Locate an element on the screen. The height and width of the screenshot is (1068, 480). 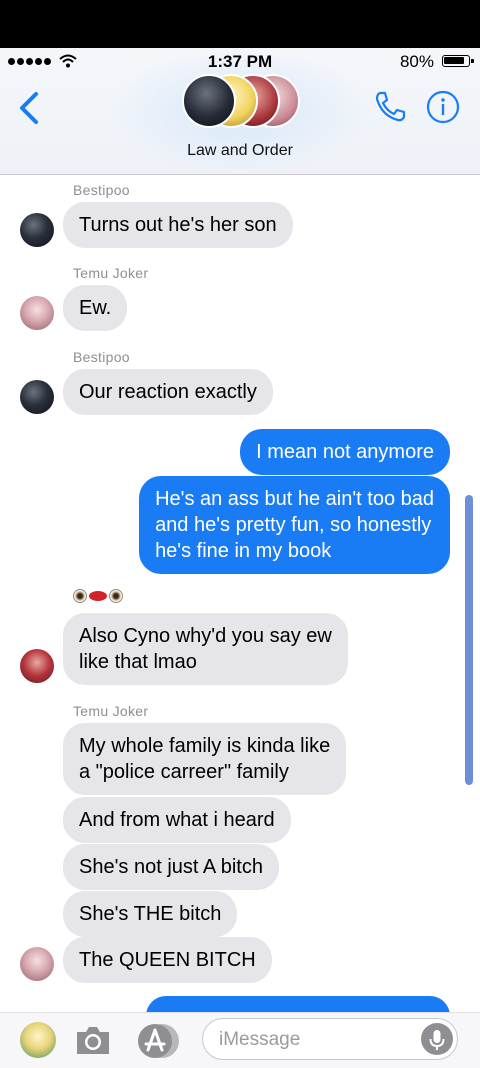
incoming-message: The QUEEN BITCH is located at coordinates (167, 960).